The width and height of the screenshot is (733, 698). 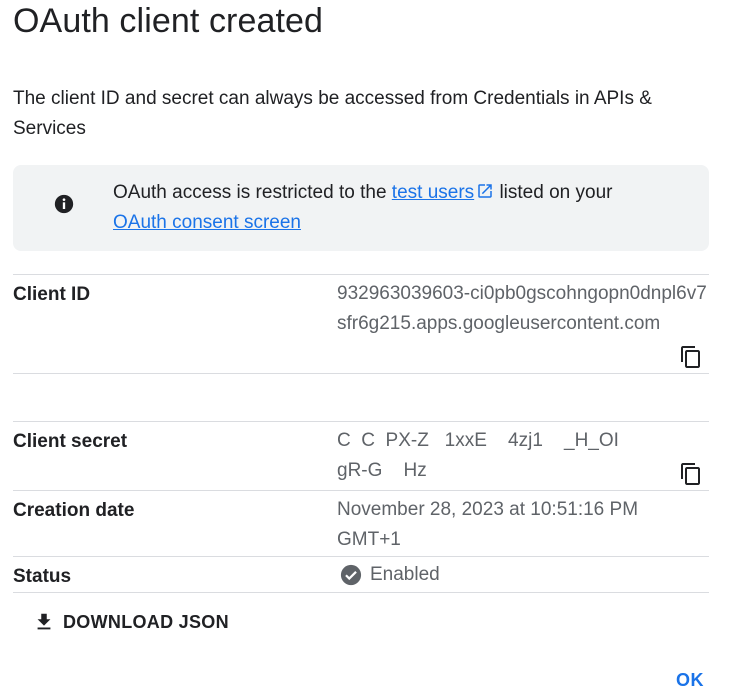 I want to click on download-json-button: DOWNLOAD JSON, so click(x=131, y=622).